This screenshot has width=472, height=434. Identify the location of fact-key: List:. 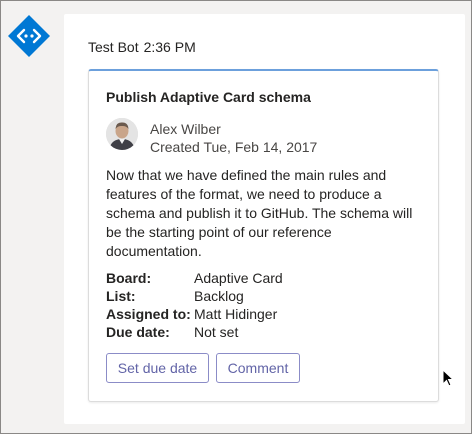
(121, 296).